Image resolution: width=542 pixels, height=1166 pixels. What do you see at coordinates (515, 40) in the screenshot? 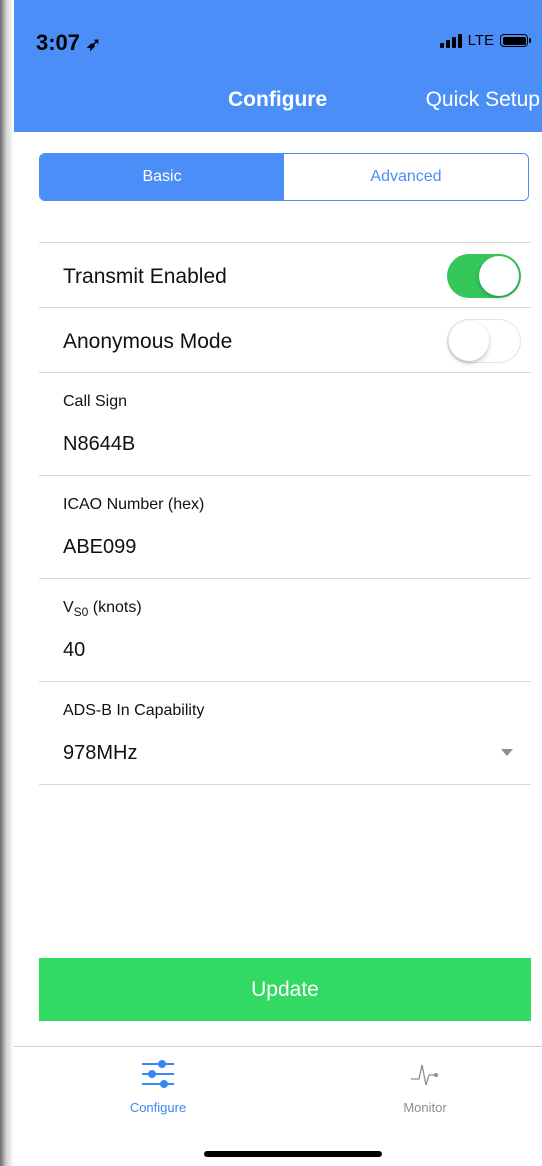
I see `battery-icon` at bounding box center [515, 40].